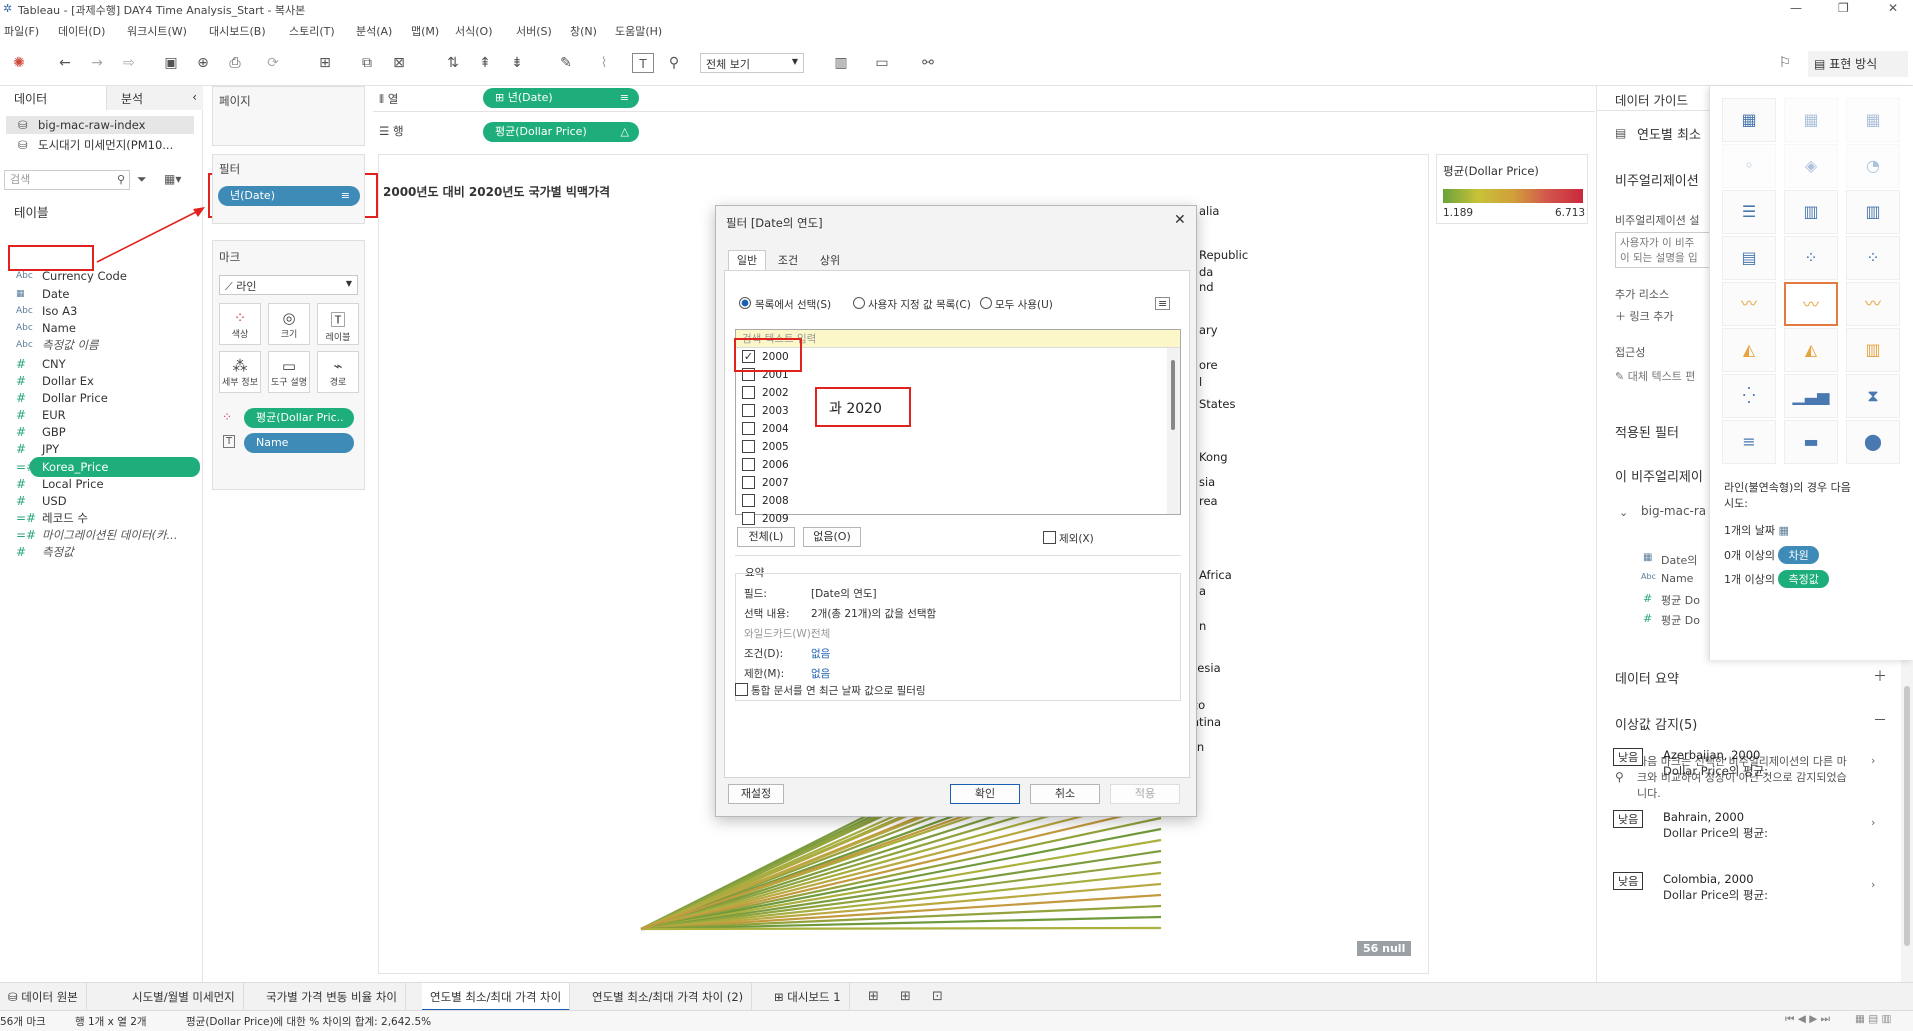  What do you see at coordinates (240, 324) in the screenshot?
I see `mark-color-button: ⁘ 색상` at bounding box center [240, 324].